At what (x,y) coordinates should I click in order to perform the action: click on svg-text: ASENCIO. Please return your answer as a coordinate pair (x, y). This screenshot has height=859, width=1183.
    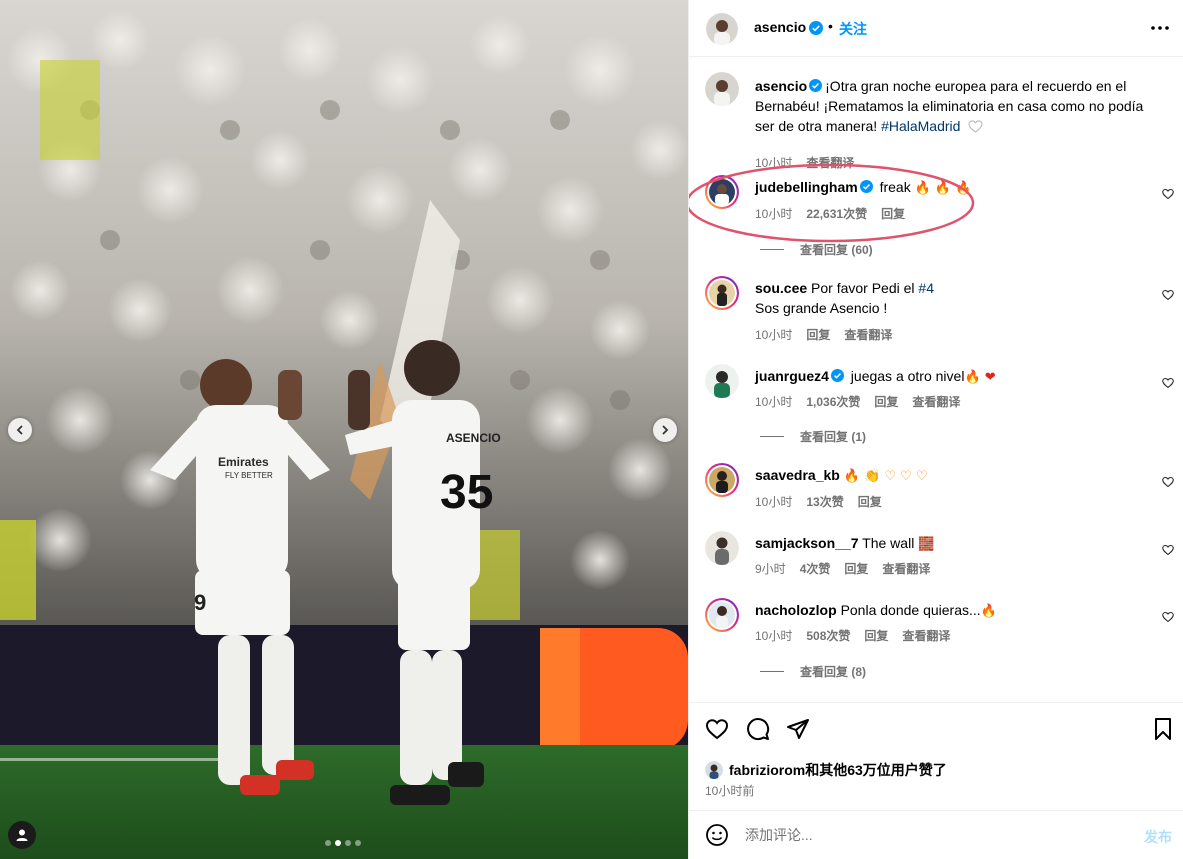
    Looking at the image, I should click on (473, 438).